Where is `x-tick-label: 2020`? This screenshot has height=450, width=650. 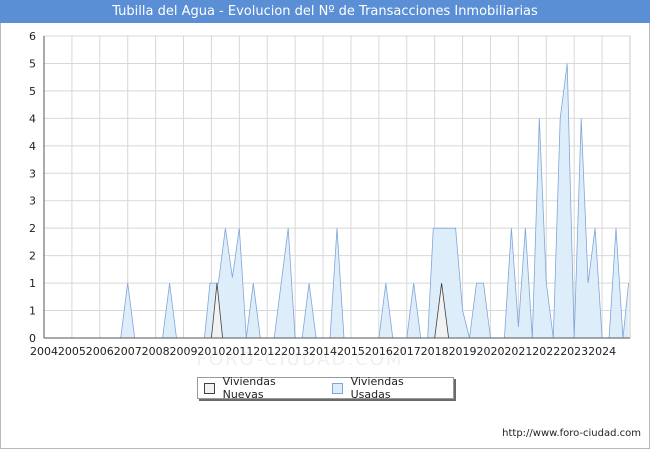 x-tick-label: 2020 is located at coordinates (490, 351).